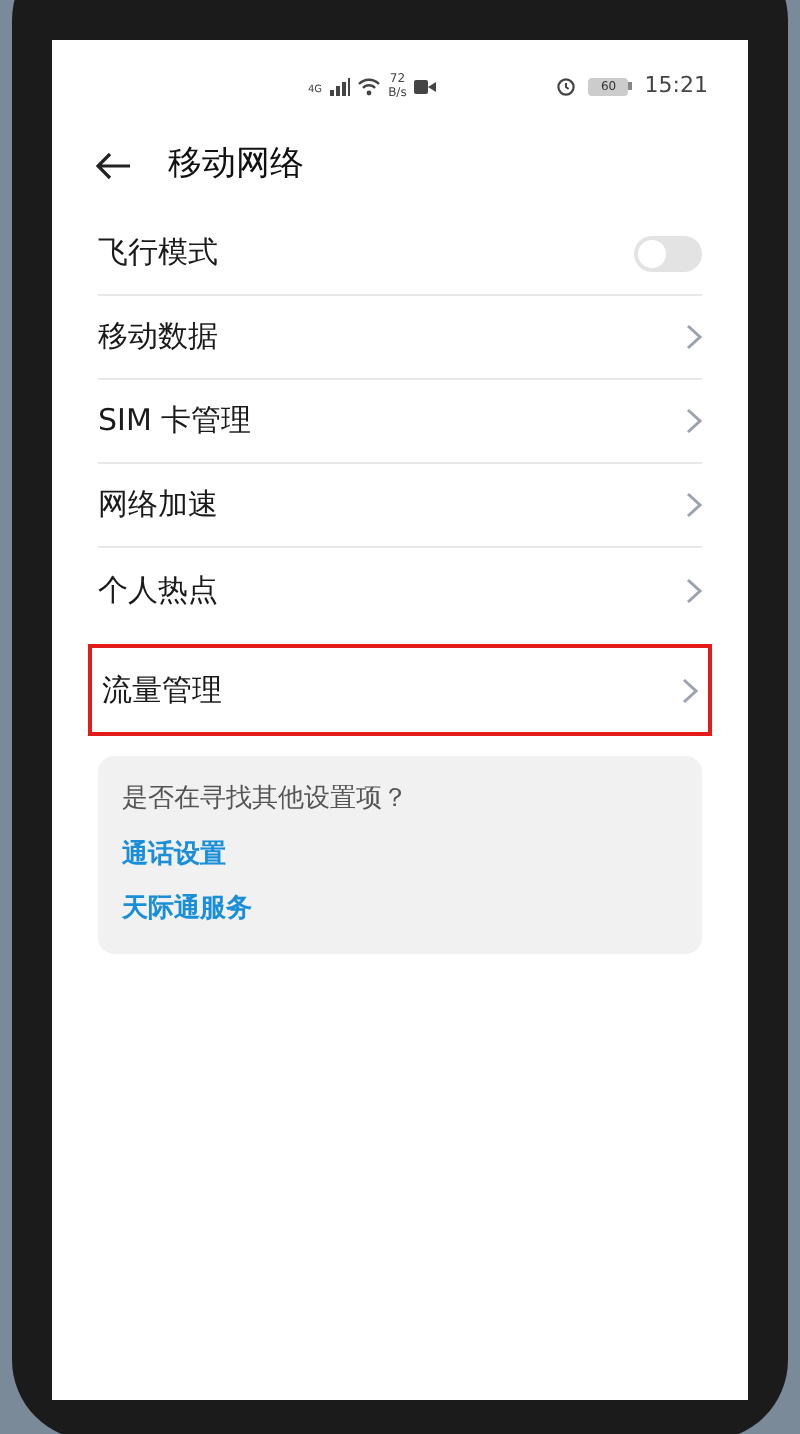 The image size is (800, 1434). Describe the element at coordinates (158, 253) in the screenshot. I see `setting-label: 飞行模式` at that location.